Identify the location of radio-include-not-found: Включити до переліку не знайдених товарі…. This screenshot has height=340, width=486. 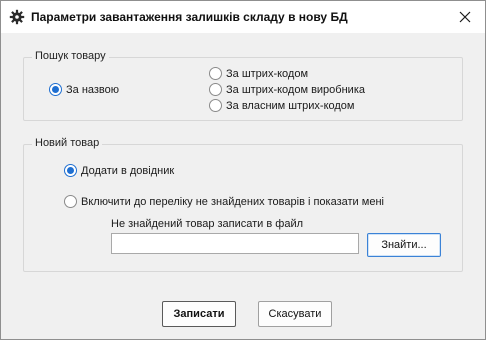
(224, 201).